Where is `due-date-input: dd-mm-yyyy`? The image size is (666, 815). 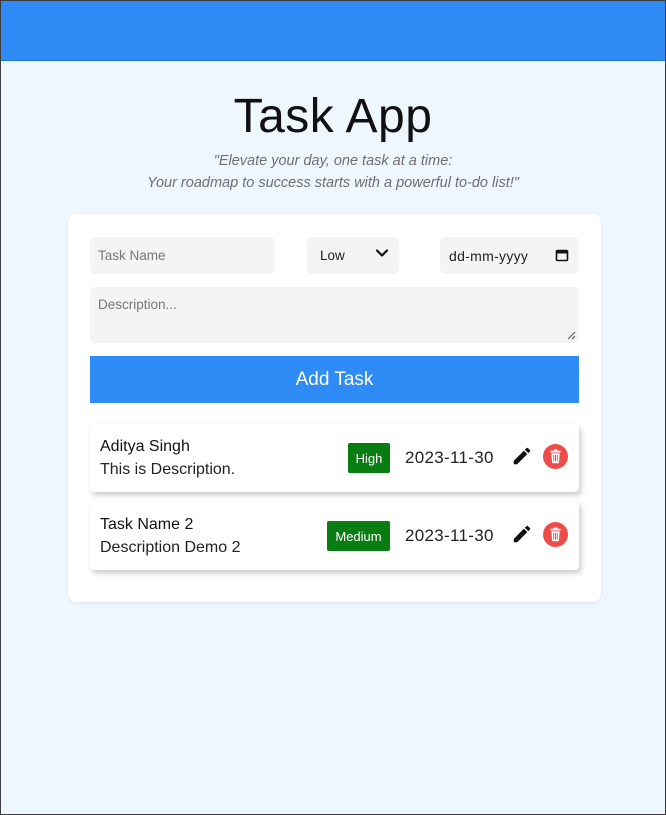 due-date-input: dd-mm-yyyy is located at coordinates (509, 255).